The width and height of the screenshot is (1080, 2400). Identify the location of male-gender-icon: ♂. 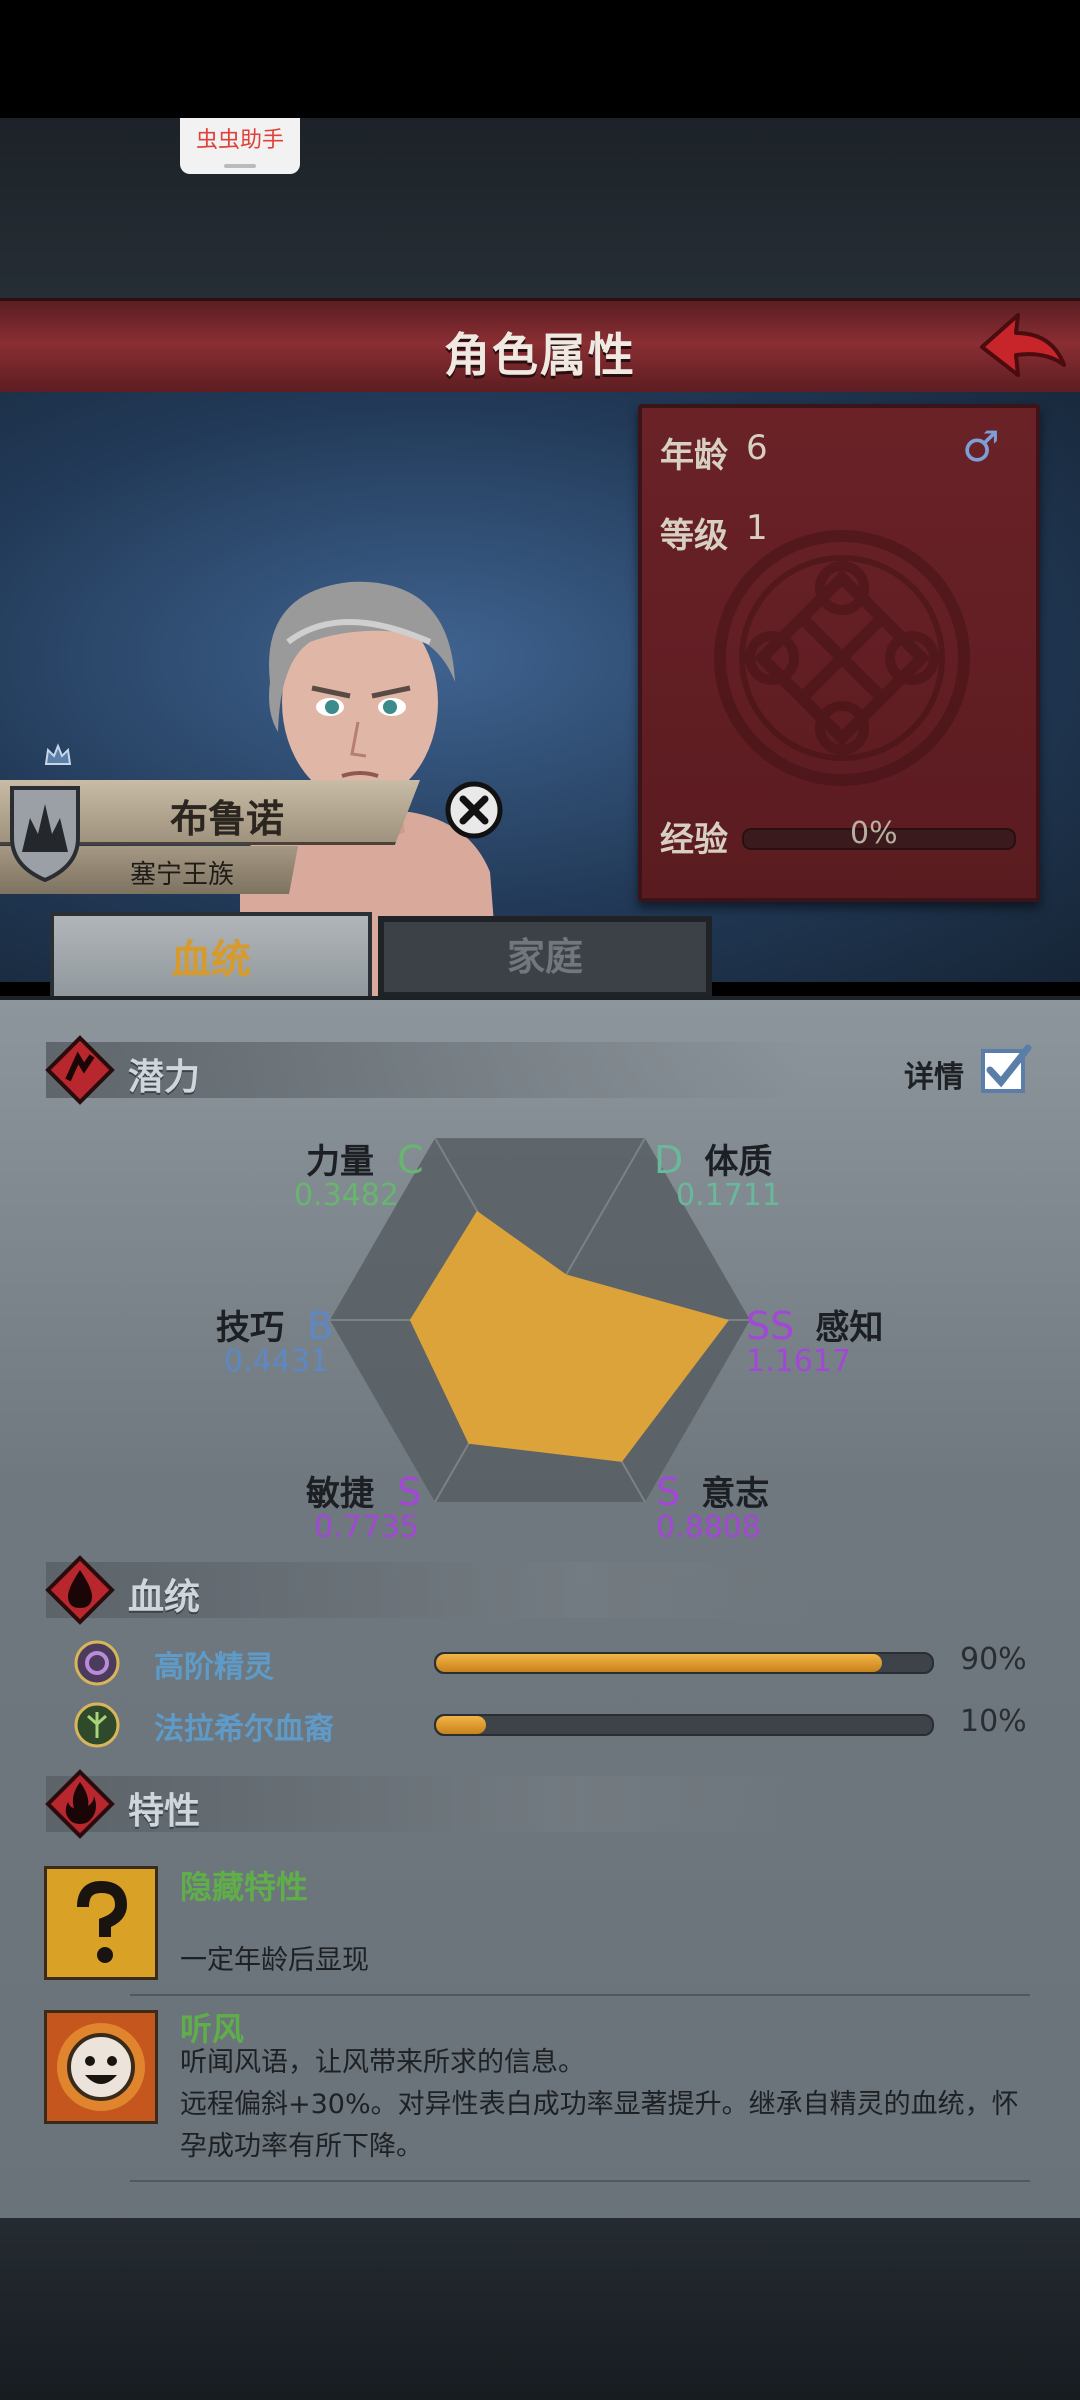
(981, 446).